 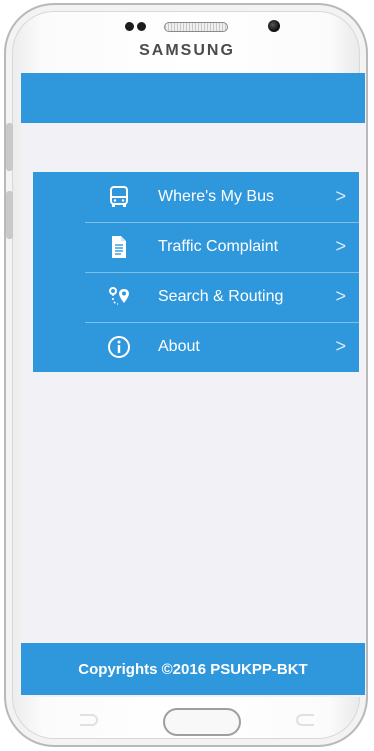 What do you see at coordinates (216, 196) in the screenshot?
I see `menu-item-label: Where's My Bus` at bounding box center [216, 196].